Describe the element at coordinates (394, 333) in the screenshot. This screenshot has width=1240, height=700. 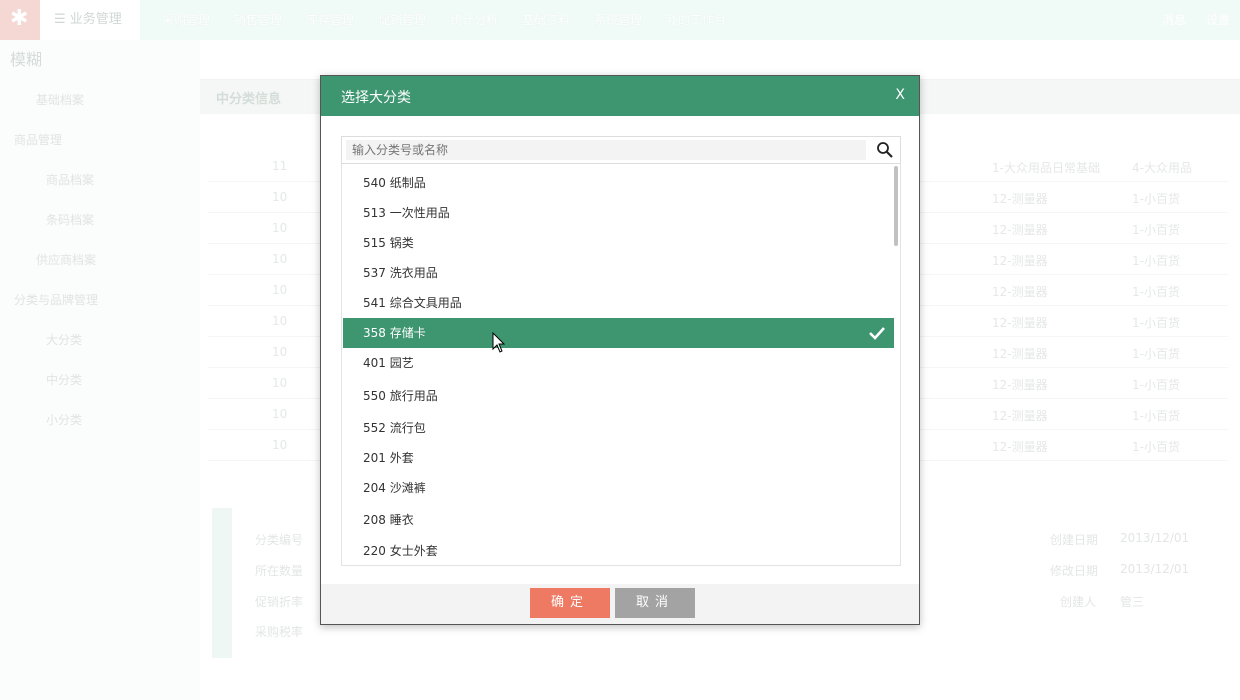
I see `list-item-label: 358 存储卡` at that location.